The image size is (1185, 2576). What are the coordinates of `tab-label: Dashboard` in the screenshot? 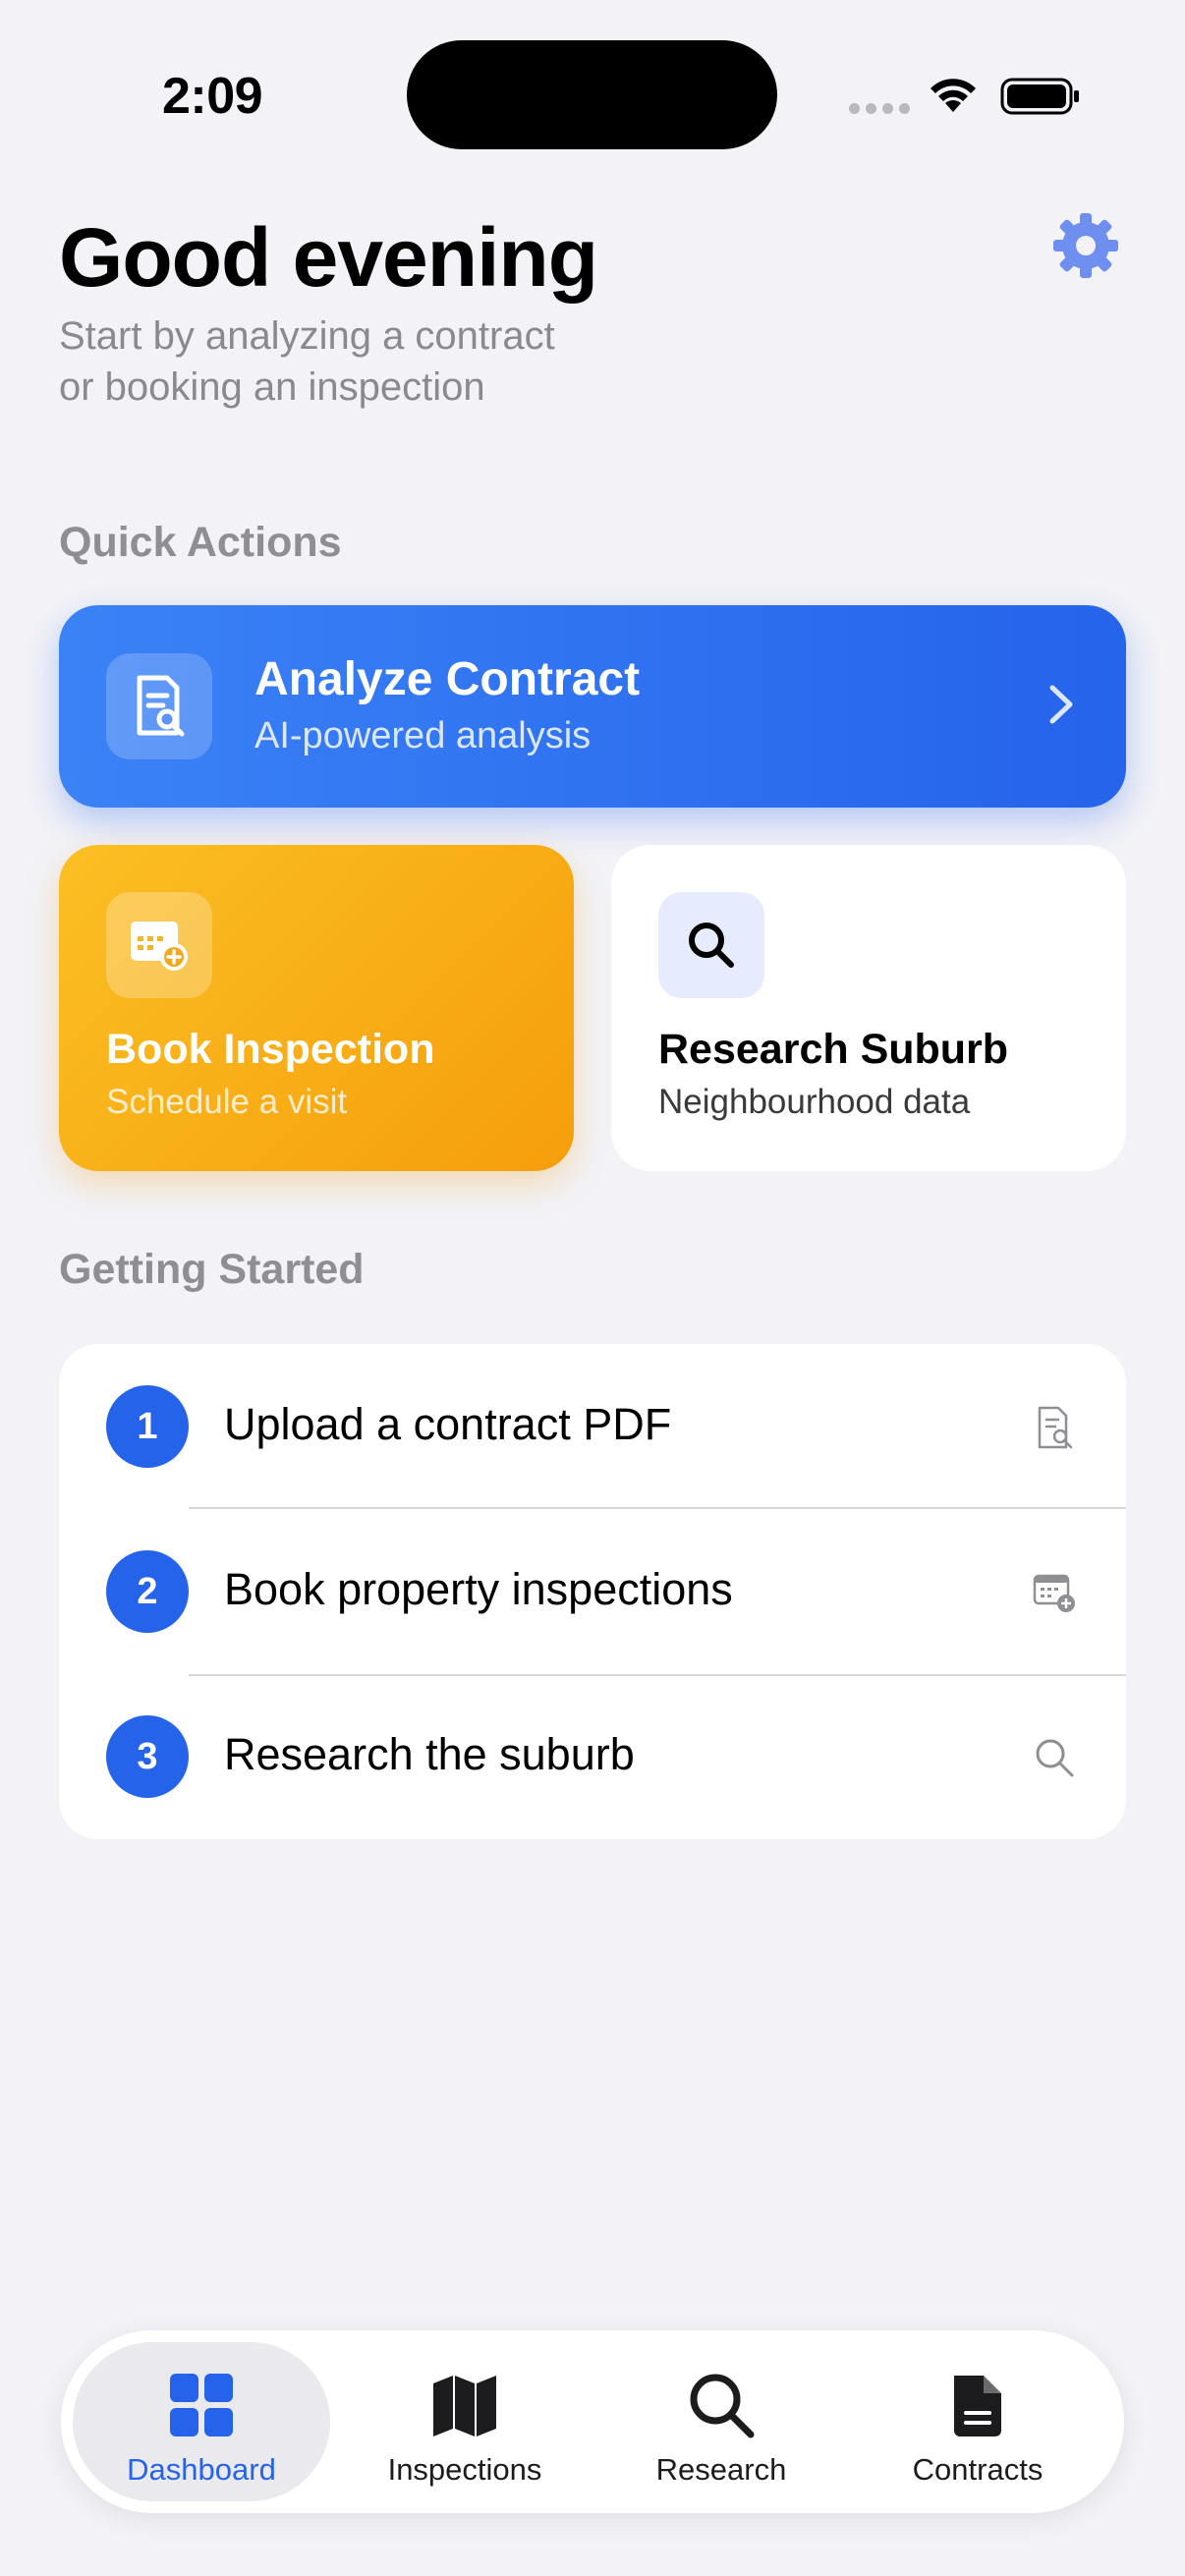 It's located at (201, 2469).